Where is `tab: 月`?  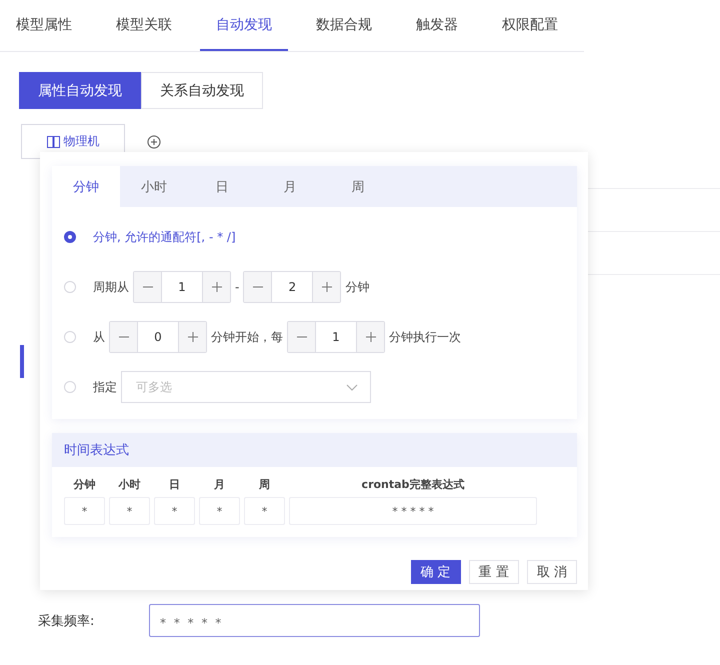
tab: 月 is located at coordinates (290, 186).